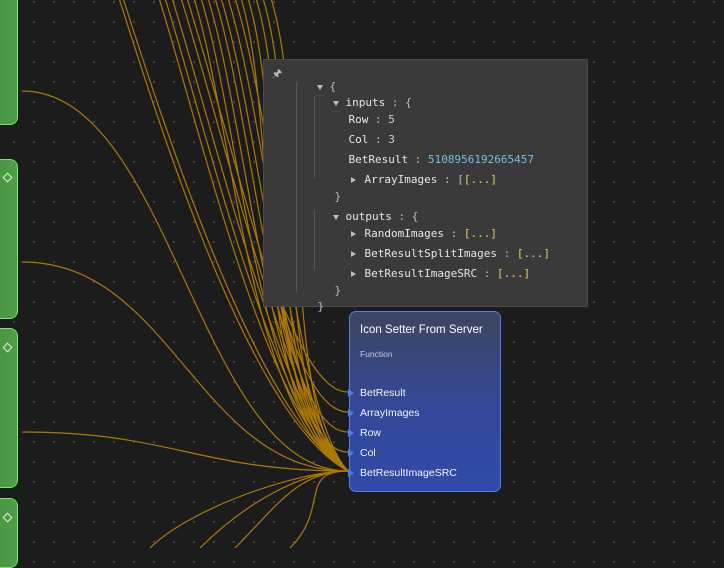 Image resolution: width=724 pixels, height=568 pixels. What do you see at coordinates (437, 246) in the screenshot?
I see `betresultsplit-entry: BetResultSplitImages : [...]` at bounding box center [437, 246].